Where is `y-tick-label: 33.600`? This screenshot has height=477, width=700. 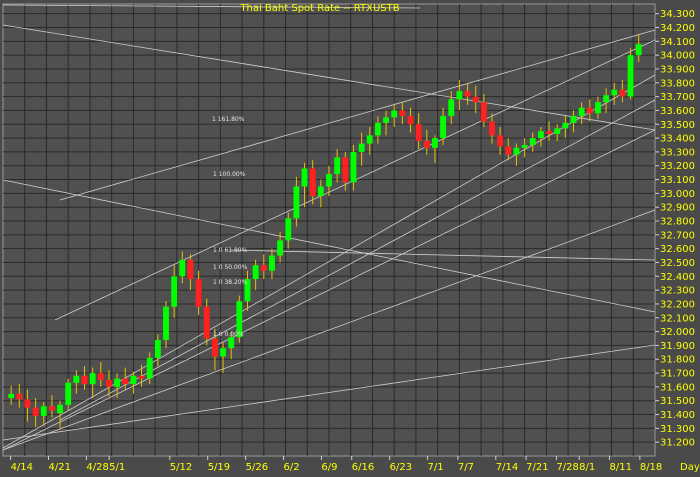
y-tick-label: 33.600 is located at coordinates (677, 111).